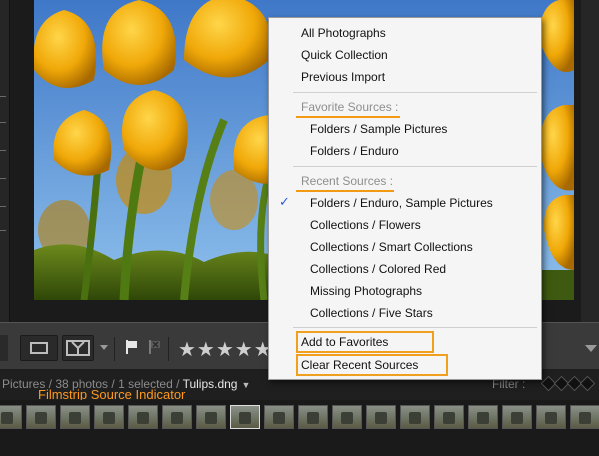 The image size is (599, 456). I want to click on flag-icon, so click(132, 347).